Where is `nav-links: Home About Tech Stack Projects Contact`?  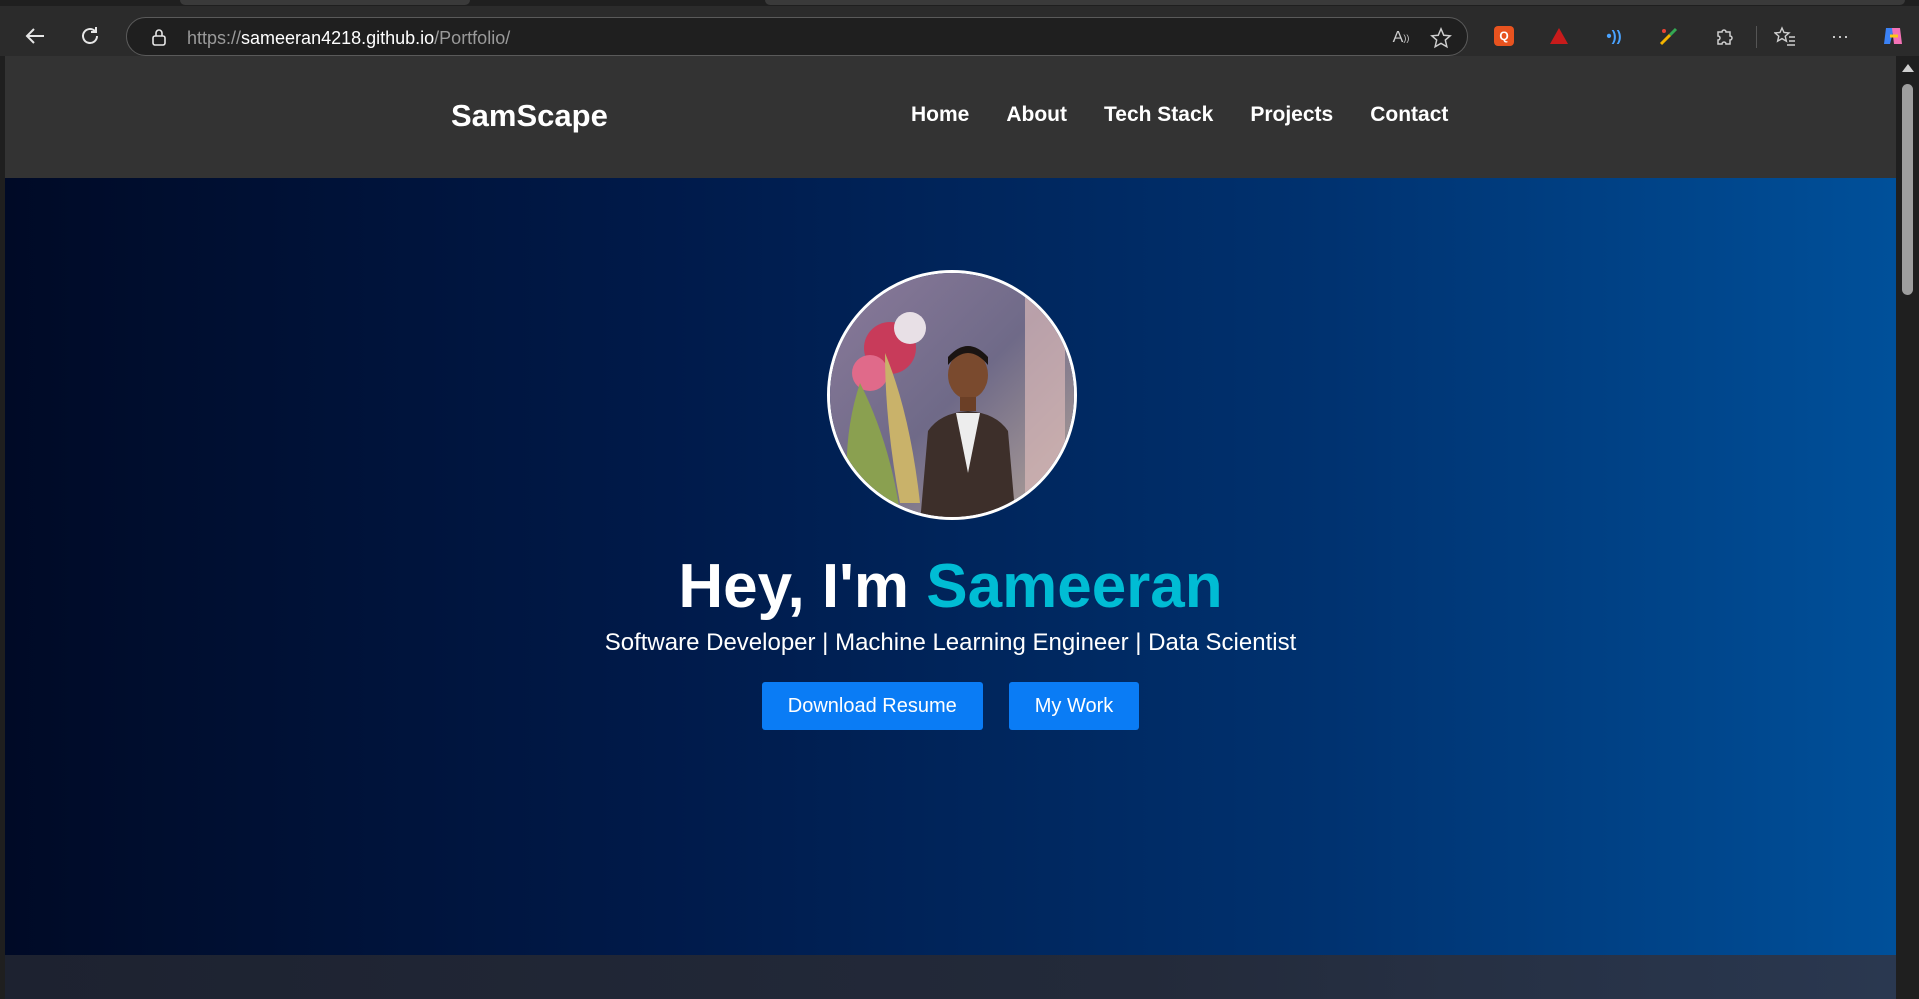
nav-links: Home About Tech Stack Projects Contact is located at coordinates (1198, 115).